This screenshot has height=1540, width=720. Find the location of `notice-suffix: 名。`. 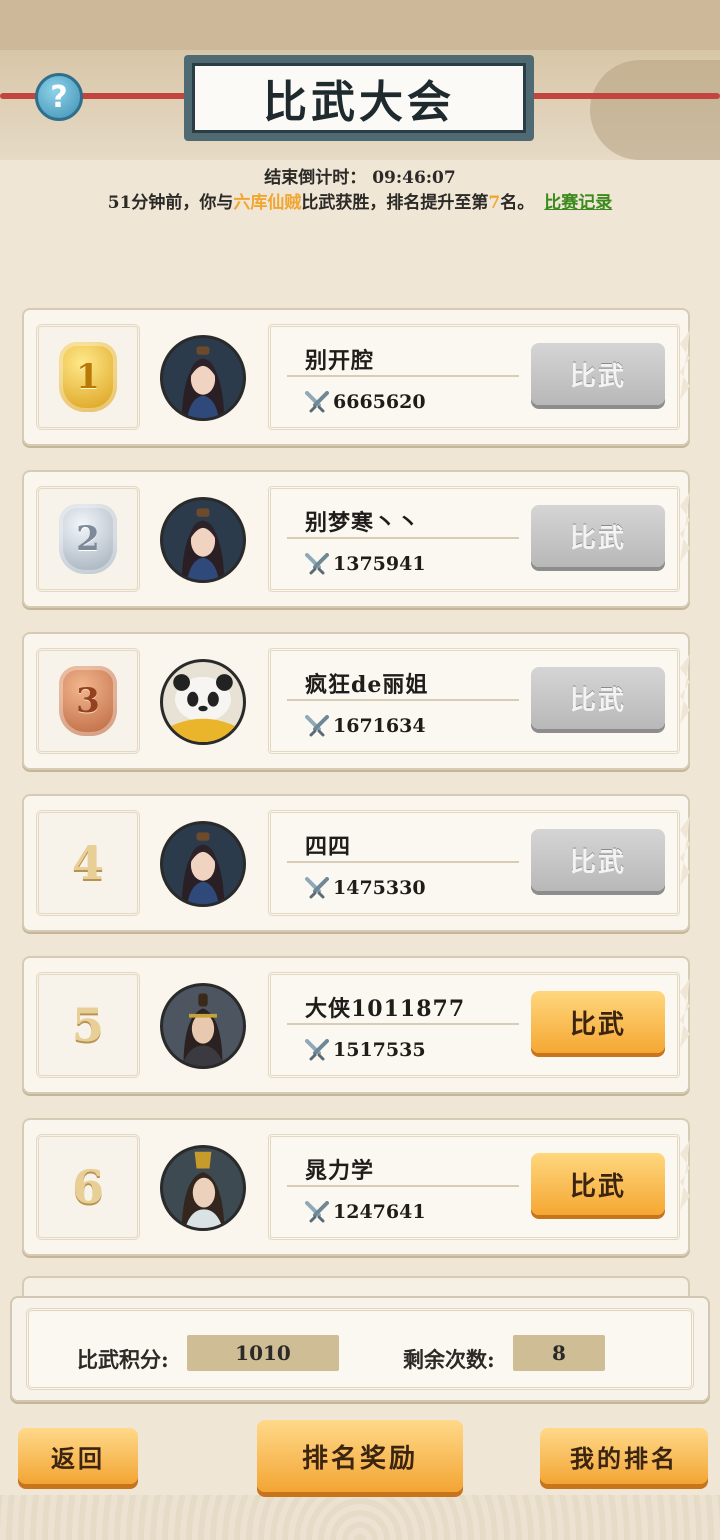

notice-suffix: 名。 is located at coordinates (517, 203).